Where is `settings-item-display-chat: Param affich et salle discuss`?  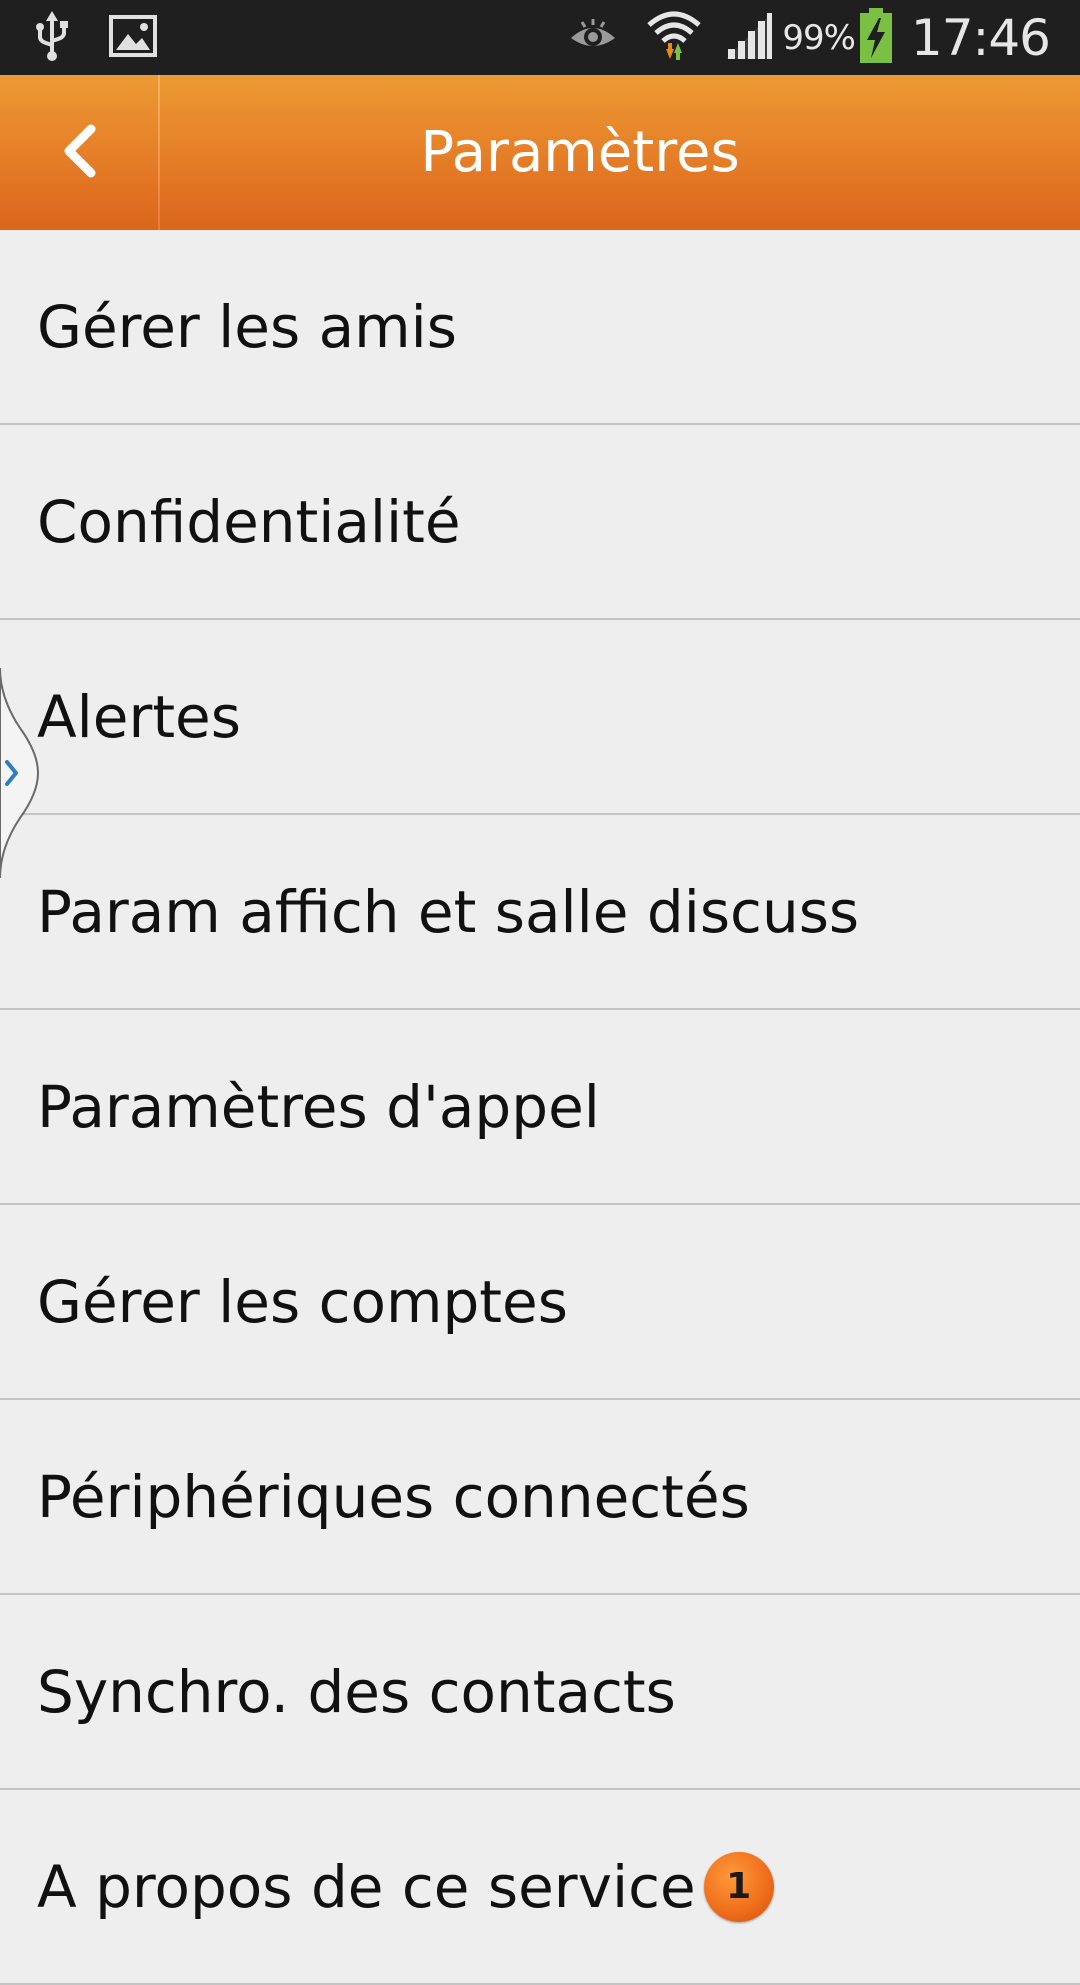
settings-item-display-chat: Param affich et salle discuss is located at coordinates (540, 912).